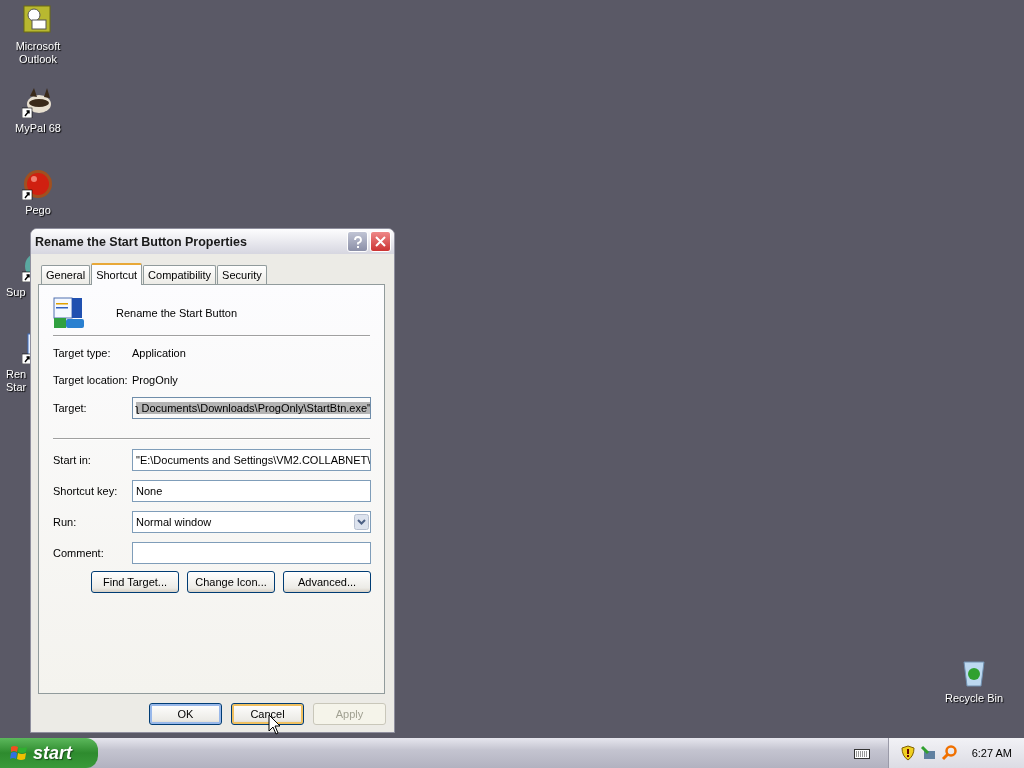  I want to click on tab: Security, so click(242, 274).